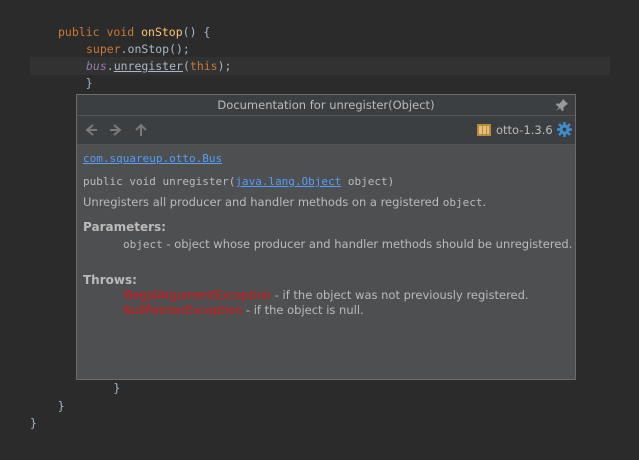 This screenshot has width=639, height=460. Describe the element at coordinates (524, 130) in the screenshot. I see `library-label: otto-1.3.6` at that location.